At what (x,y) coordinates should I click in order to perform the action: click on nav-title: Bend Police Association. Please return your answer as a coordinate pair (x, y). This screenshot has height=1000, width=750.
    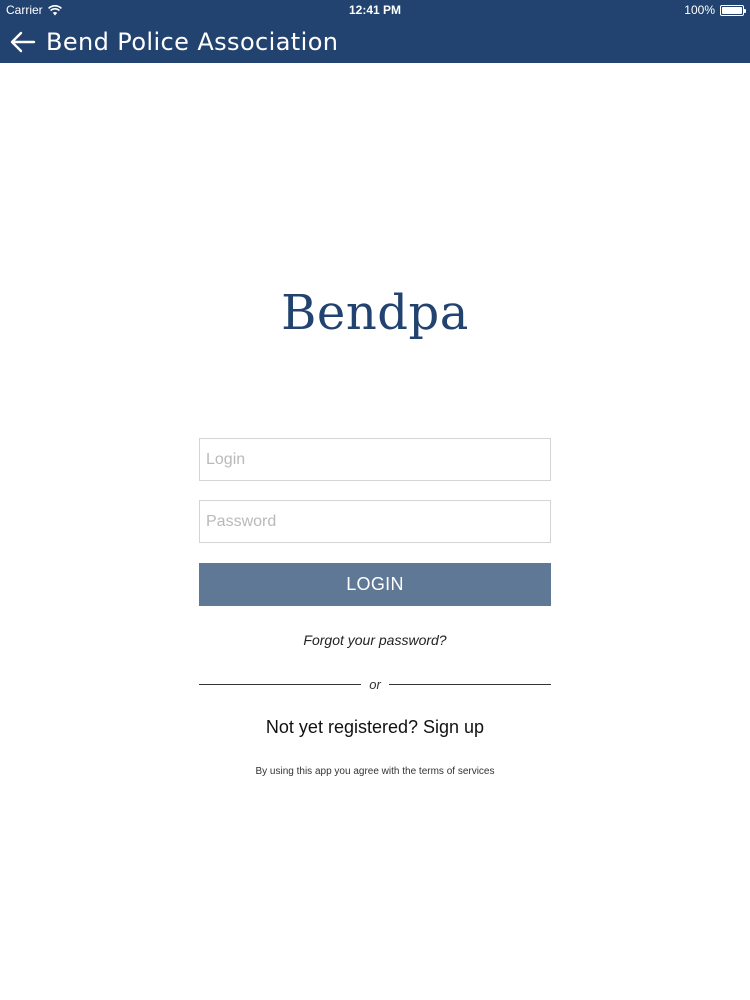
    Looking at the image, I should click on (192, 42).